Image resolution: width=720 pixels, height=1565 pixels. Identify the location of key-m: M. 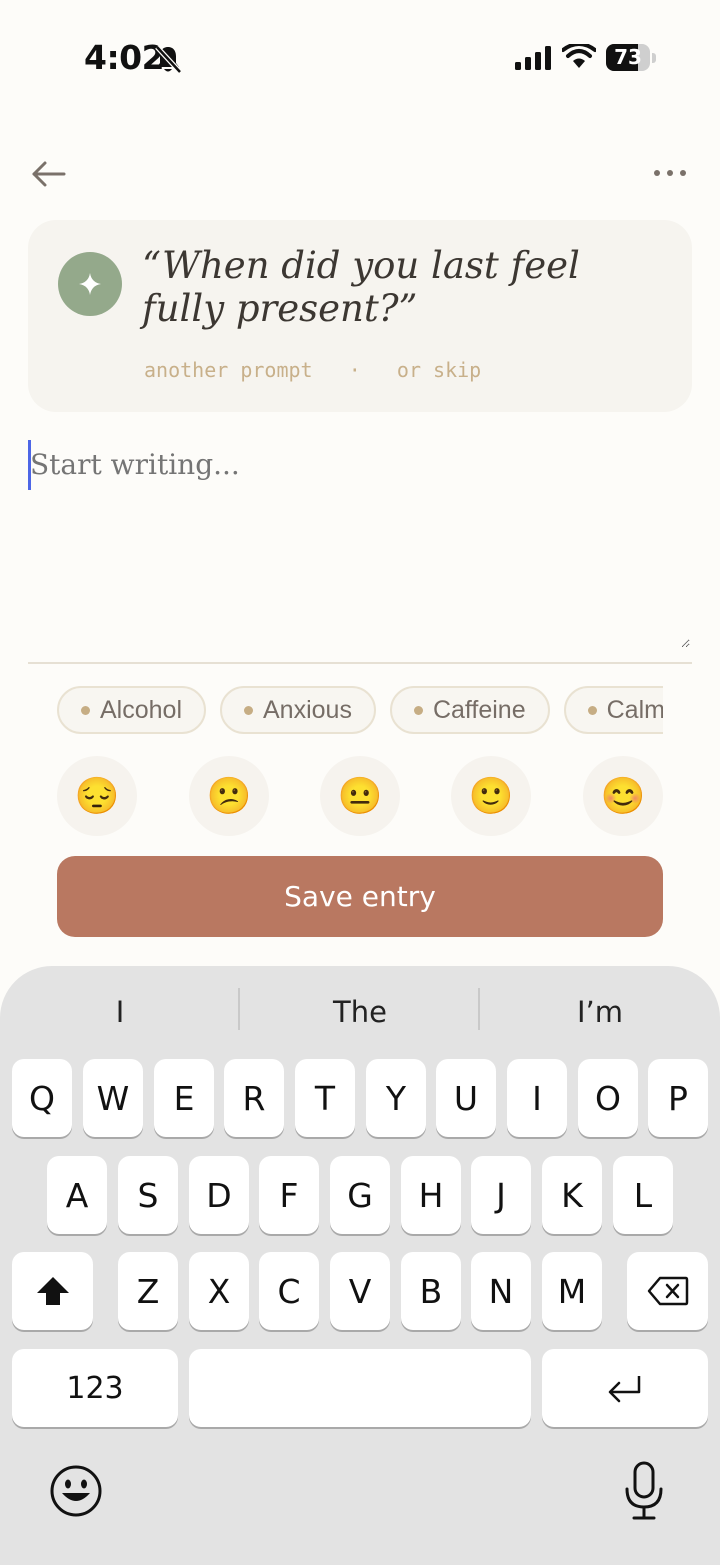
(572, 1291).